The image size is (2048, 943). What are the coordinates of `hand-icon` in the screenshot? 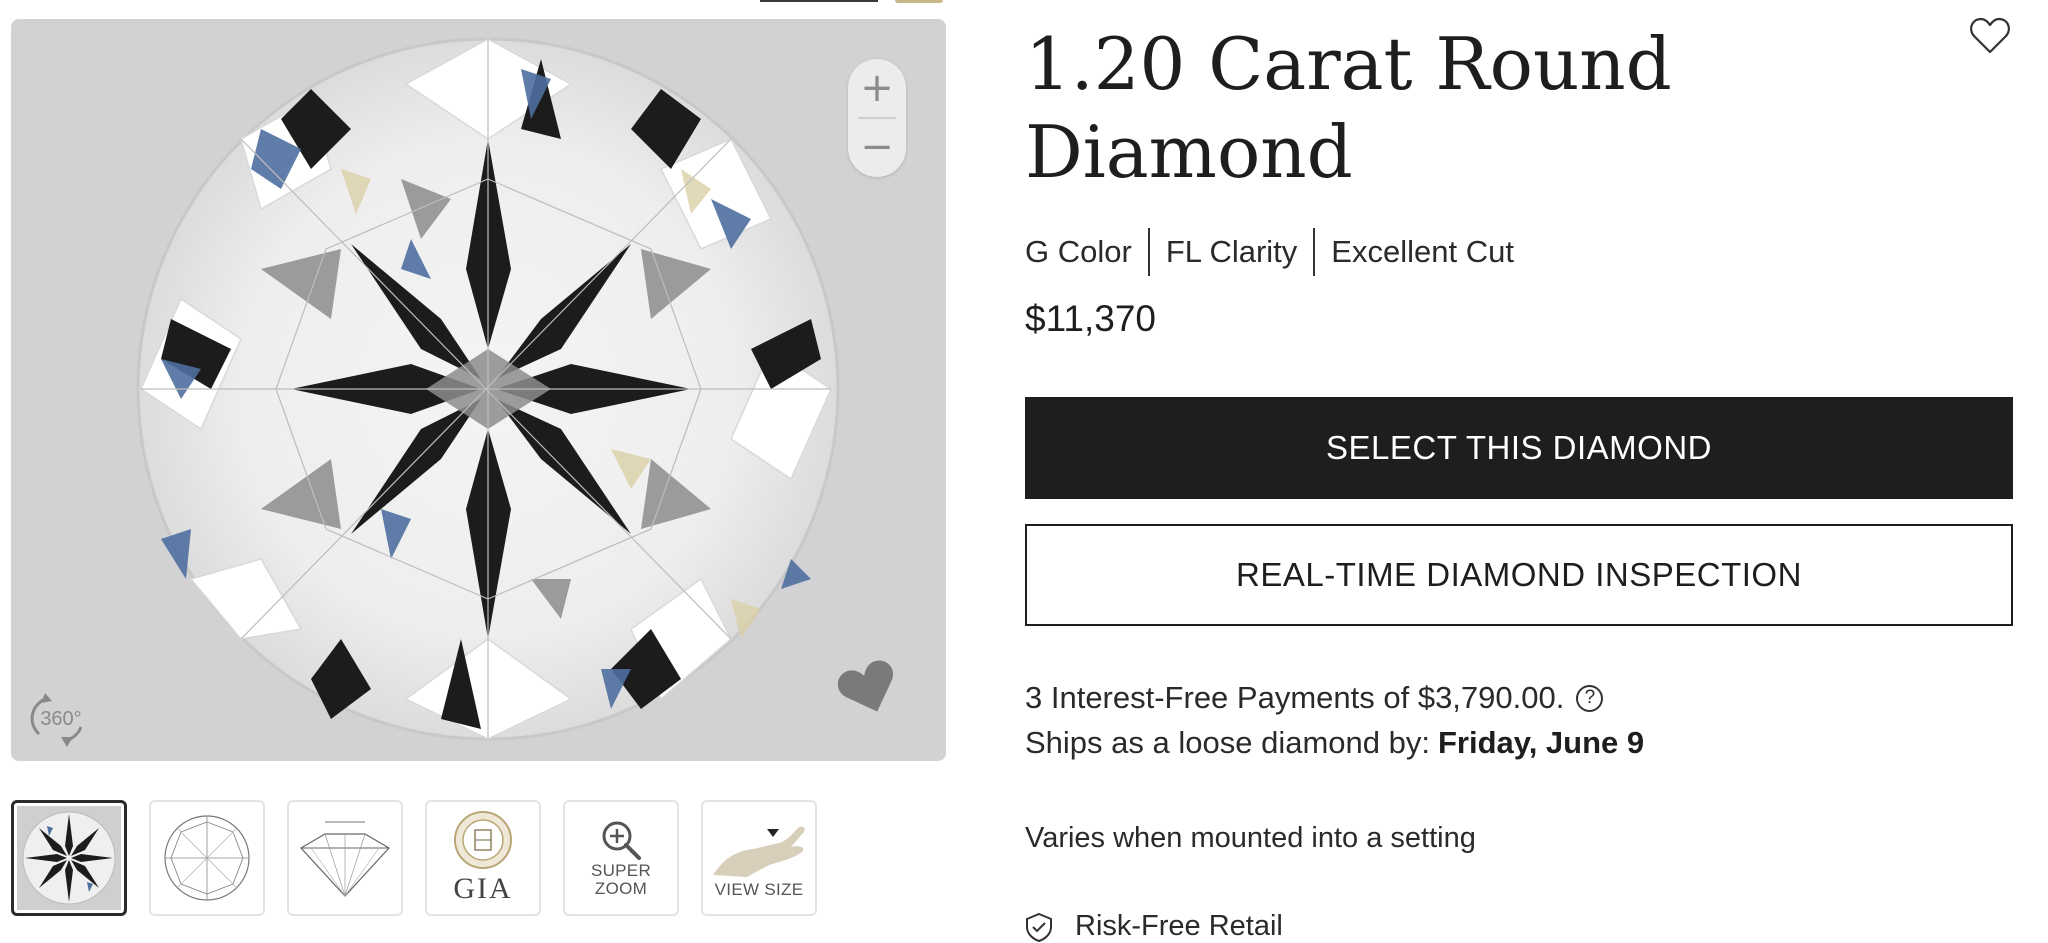 It's located at (759, 851).